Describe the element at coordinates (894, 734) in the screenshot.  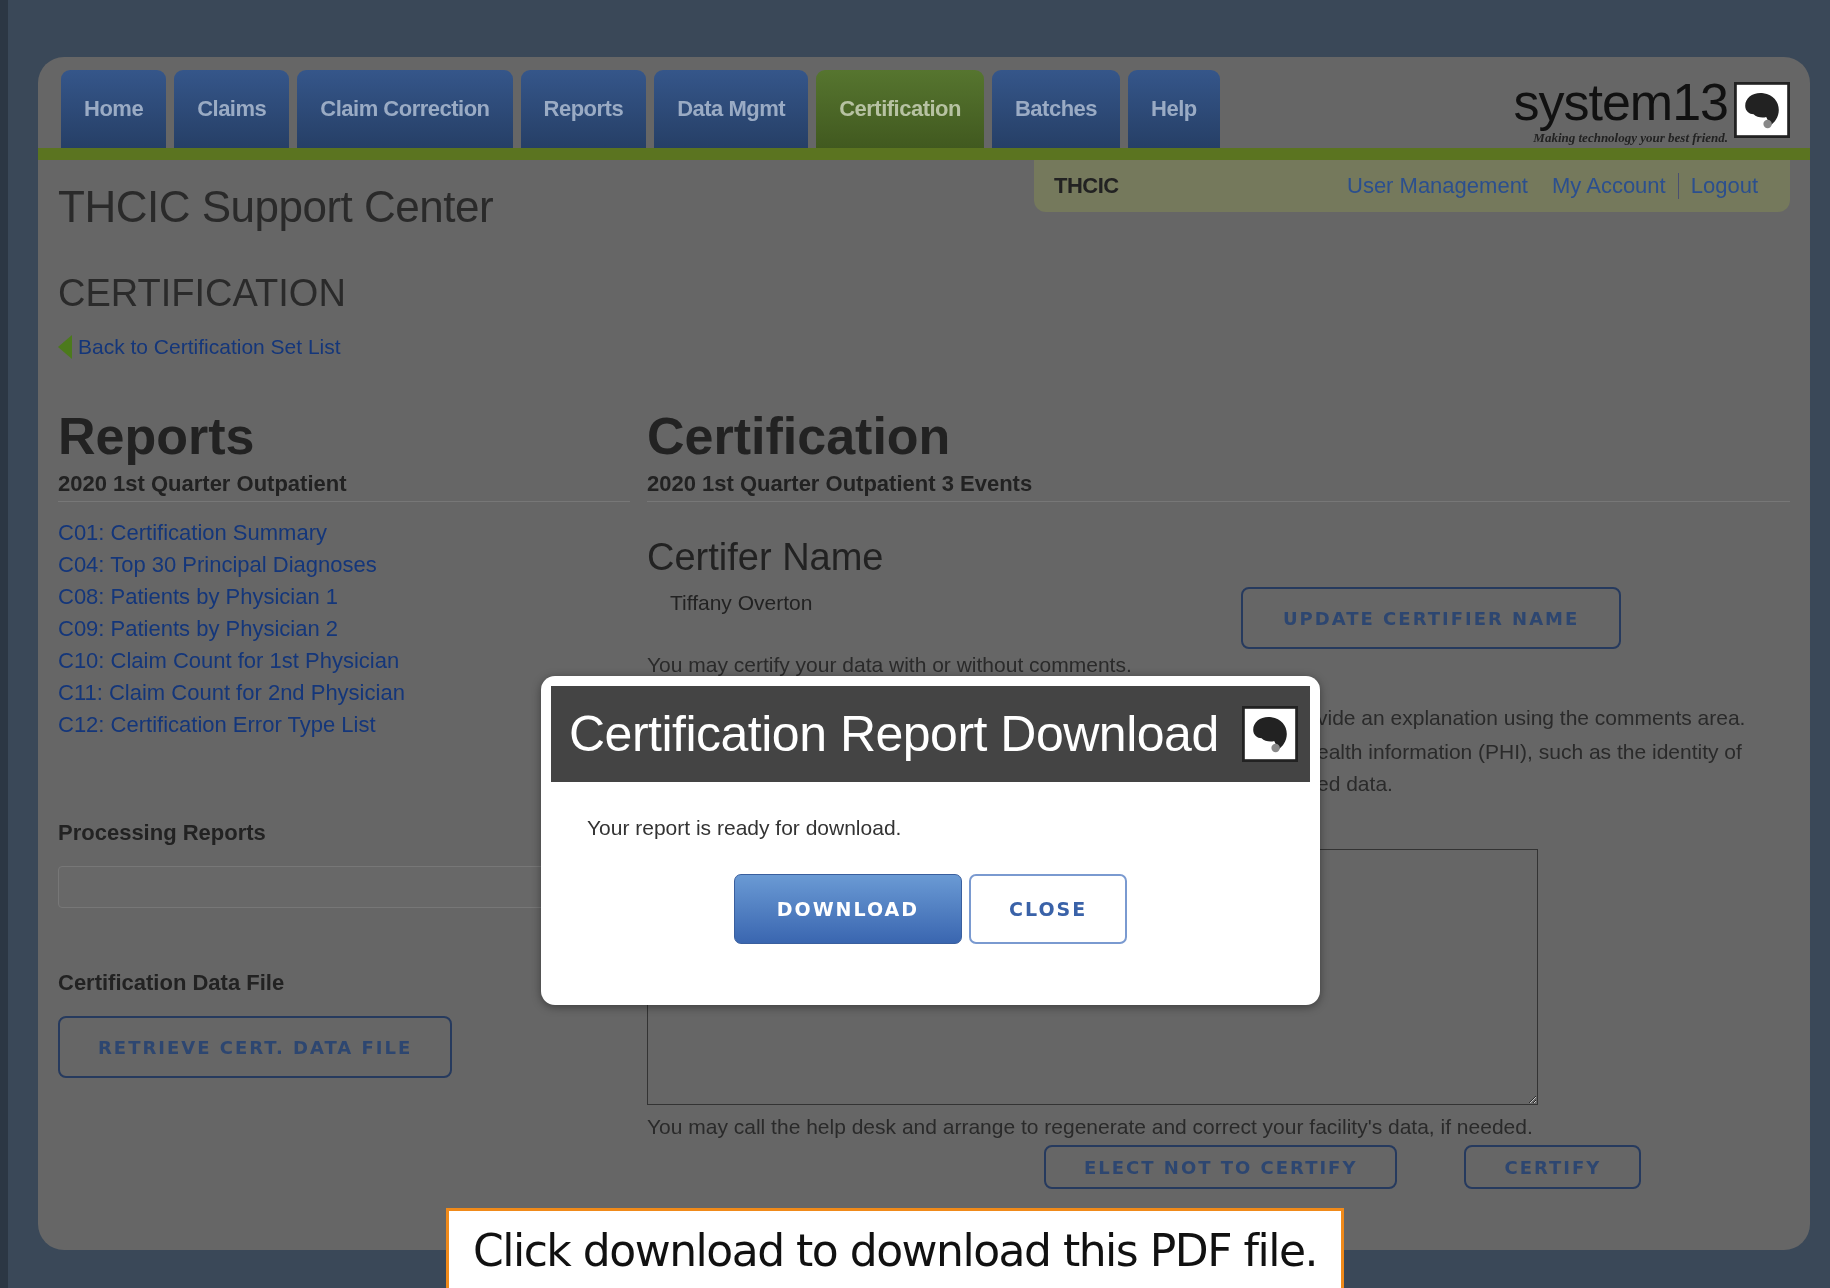
I see `dialog-title: Certification Report Download` at that location.